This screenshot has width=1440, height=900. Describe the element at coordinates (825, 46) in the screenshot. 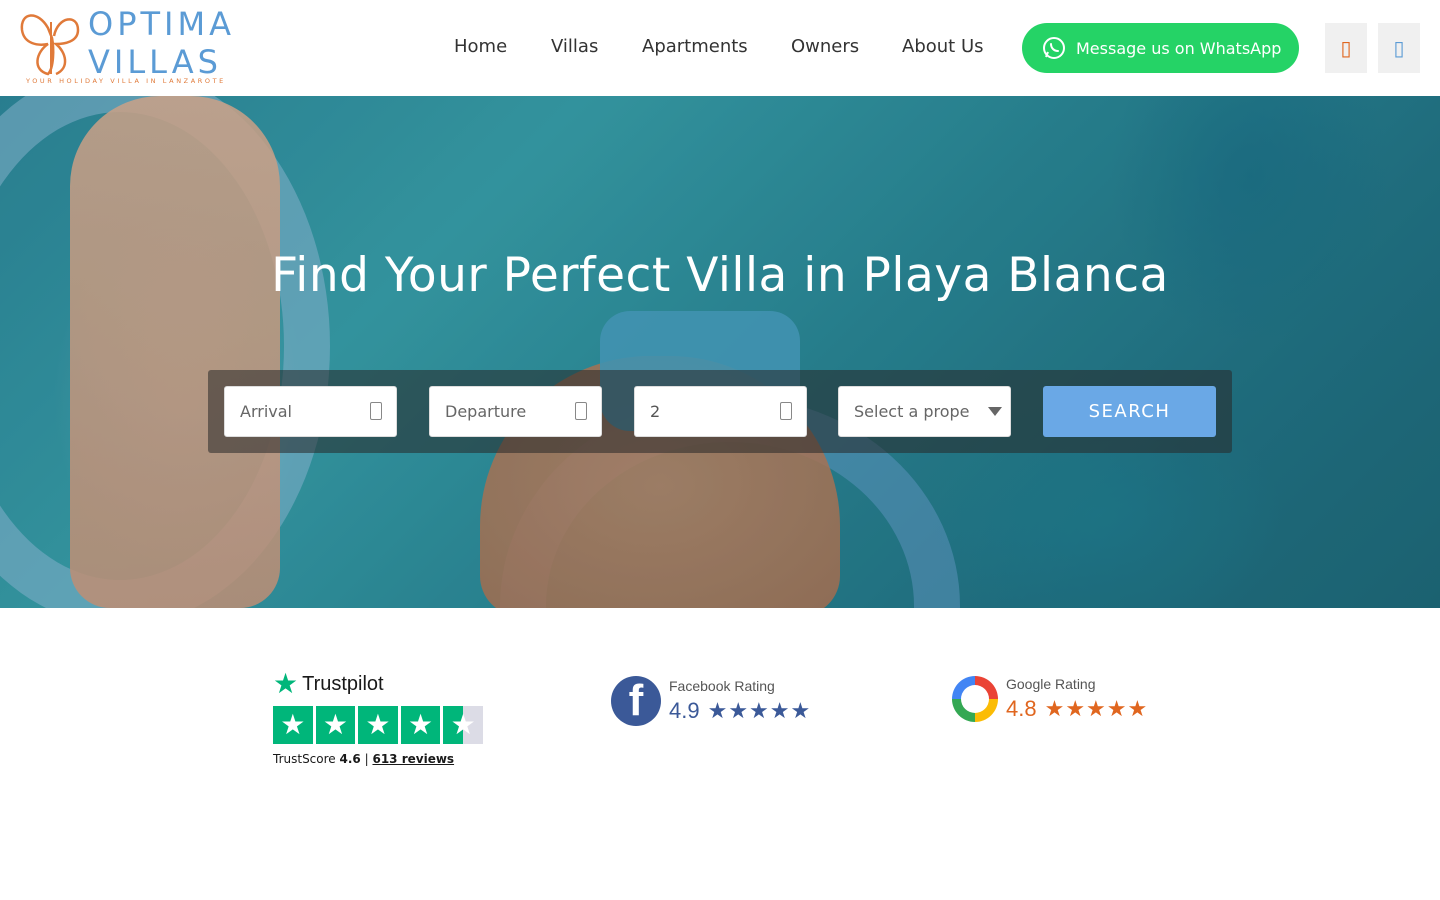

I see `nav-owners: Owners` at that location.